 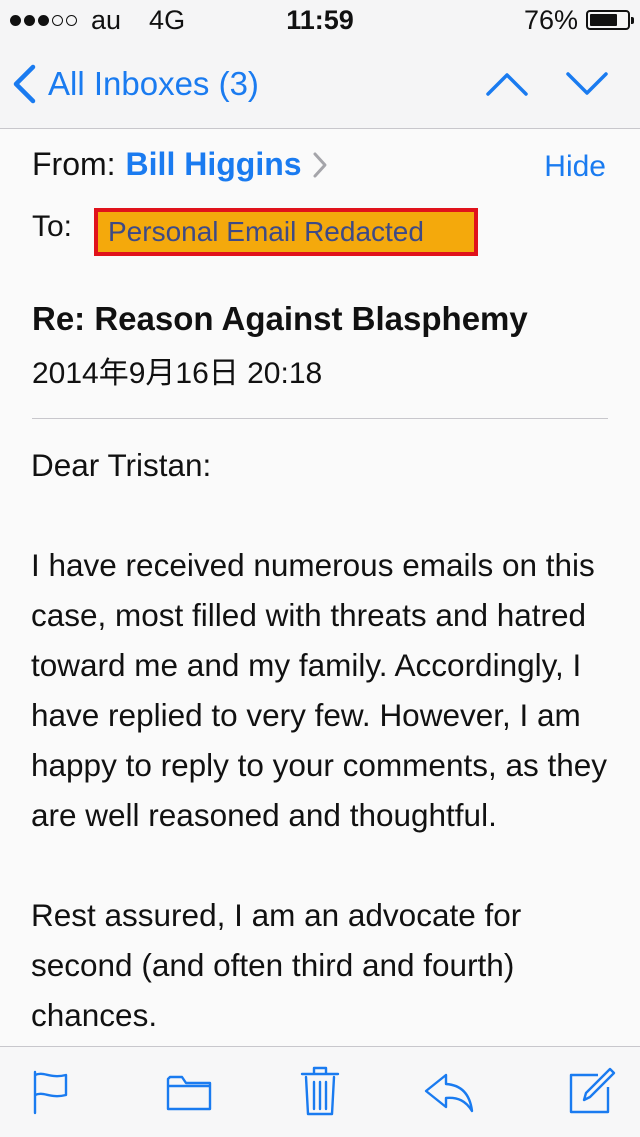 I want to click on body-paragraph: Dear Tristan:, so click(x=121, y=465).